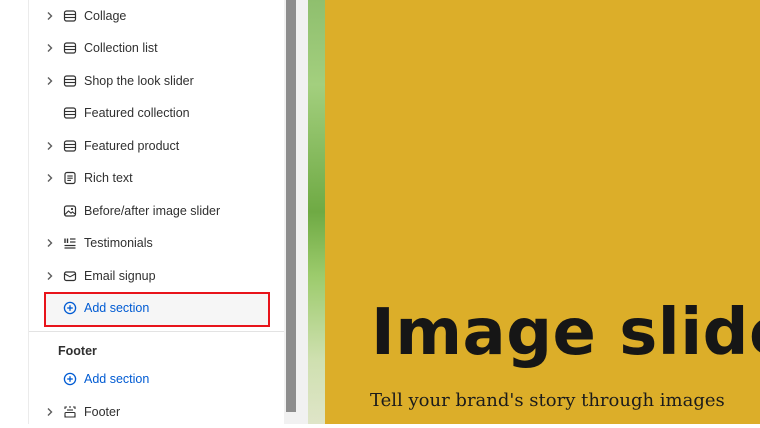 The width and height of the screenshot is (760, 428). I want to click on slide-background-photo, so click(316, 212).